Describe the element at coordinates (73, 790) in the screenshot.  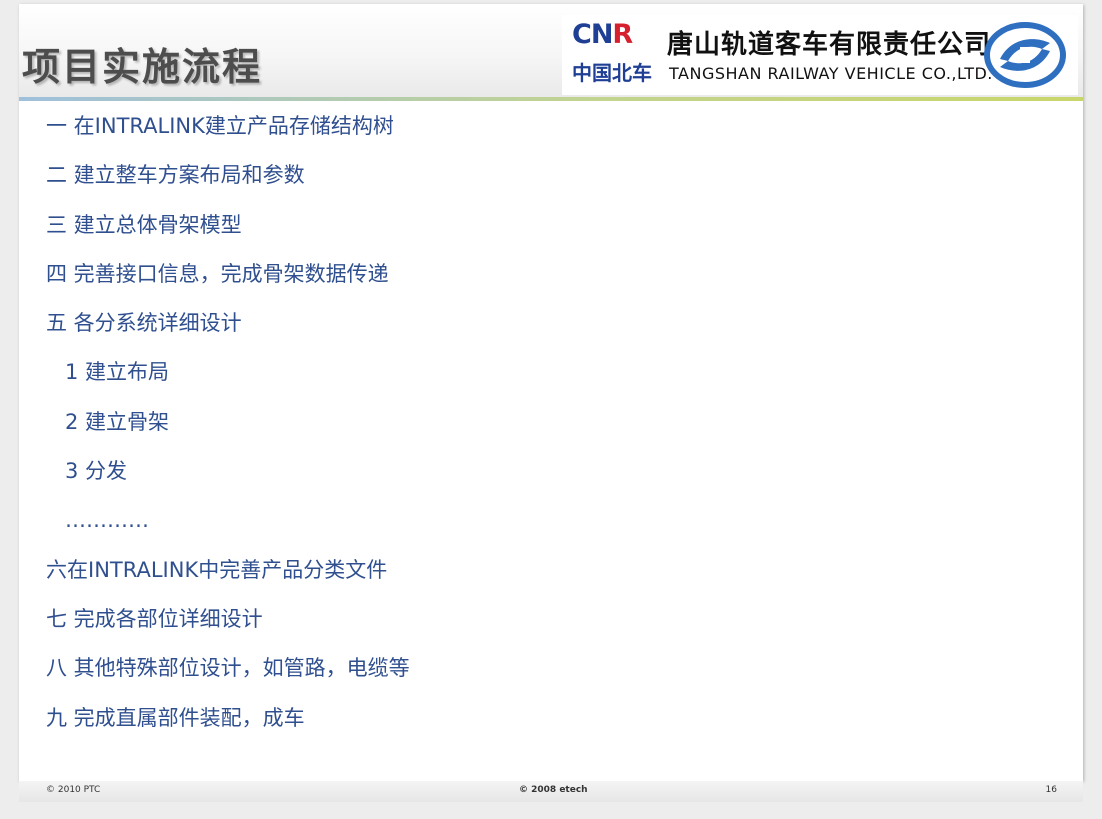
I see `footer-copyright-ptc: © 2010 PTC` at that location.